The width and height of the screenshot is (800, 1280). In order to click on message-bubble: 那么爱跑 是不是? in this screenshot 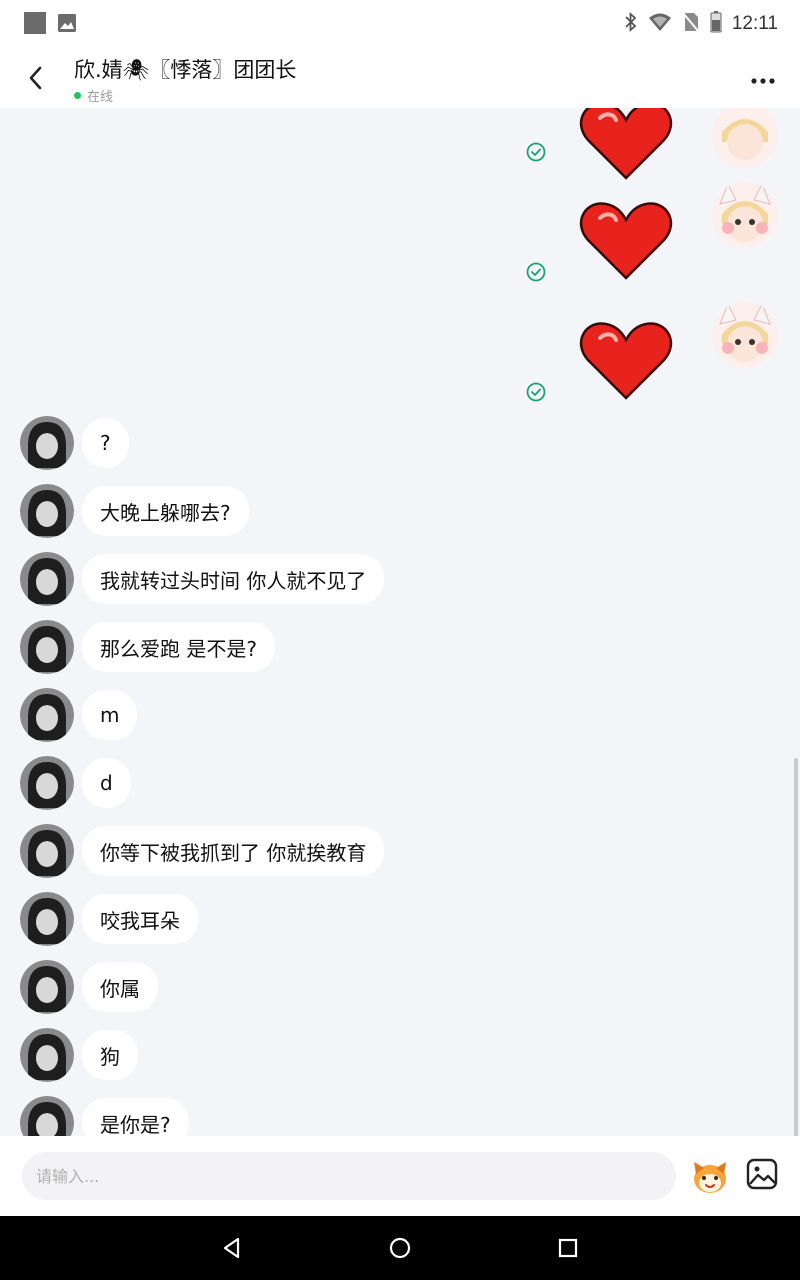, I will do `click(178, 647)`.